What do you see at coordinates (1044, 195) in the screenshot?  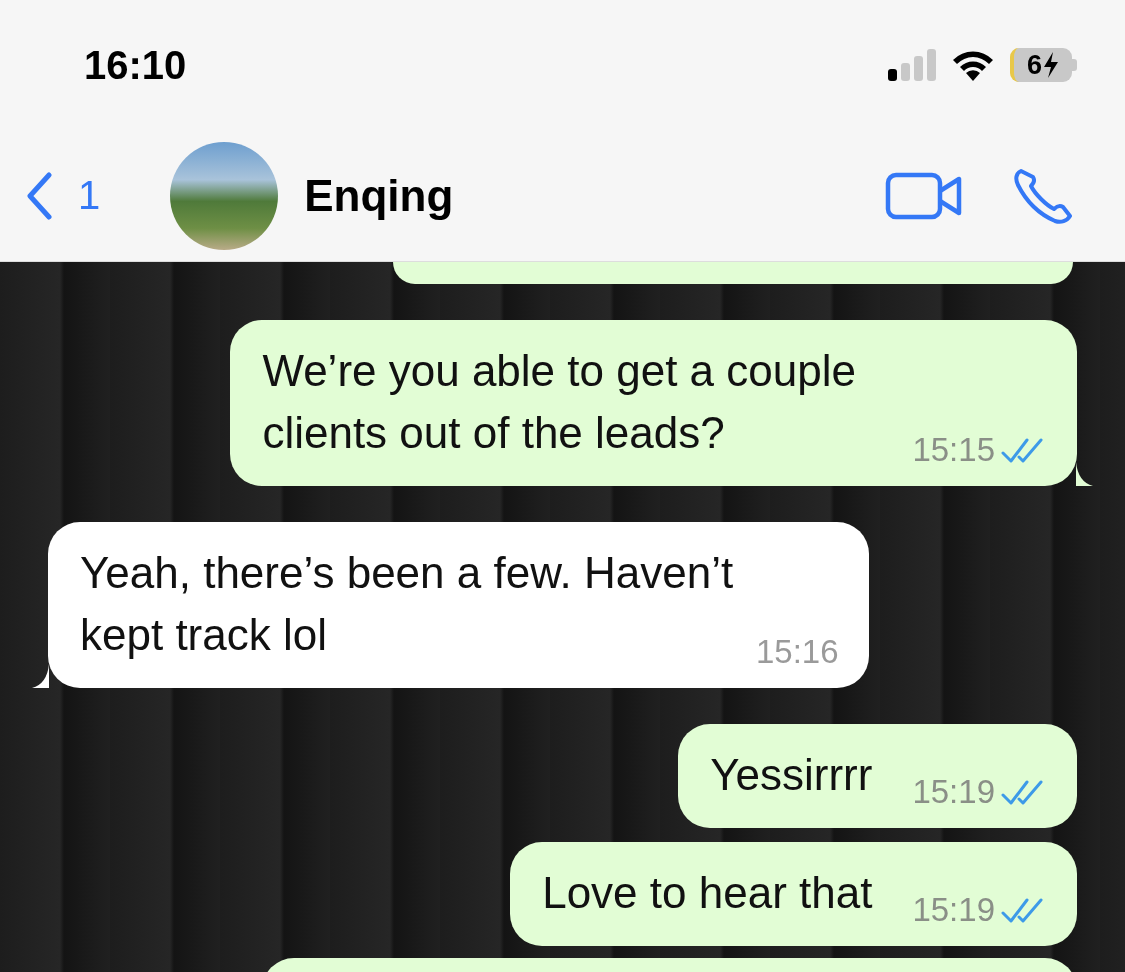 I see `phone-icon` at bounding box center [1044, 195].